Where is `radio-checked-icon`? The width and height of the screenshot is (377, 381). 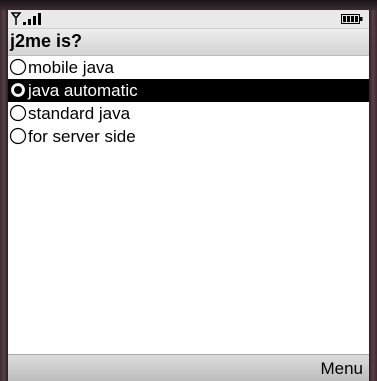 radio-checked-icon is located at coordinates (18, 90).